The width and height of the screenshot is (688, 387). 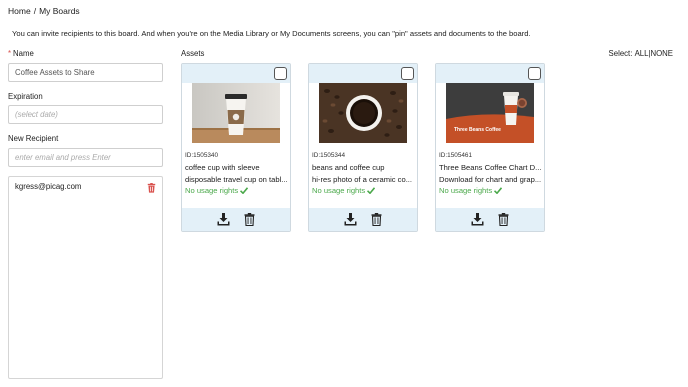 I want to click on asset-id: ID:1505344, so click(x=329, y=155).